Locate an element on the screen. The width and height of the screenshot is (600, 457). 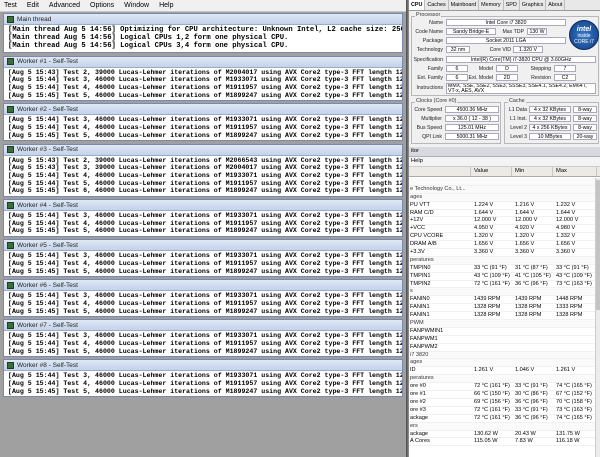
menu-test: Test is located at coordinates (10, 5).